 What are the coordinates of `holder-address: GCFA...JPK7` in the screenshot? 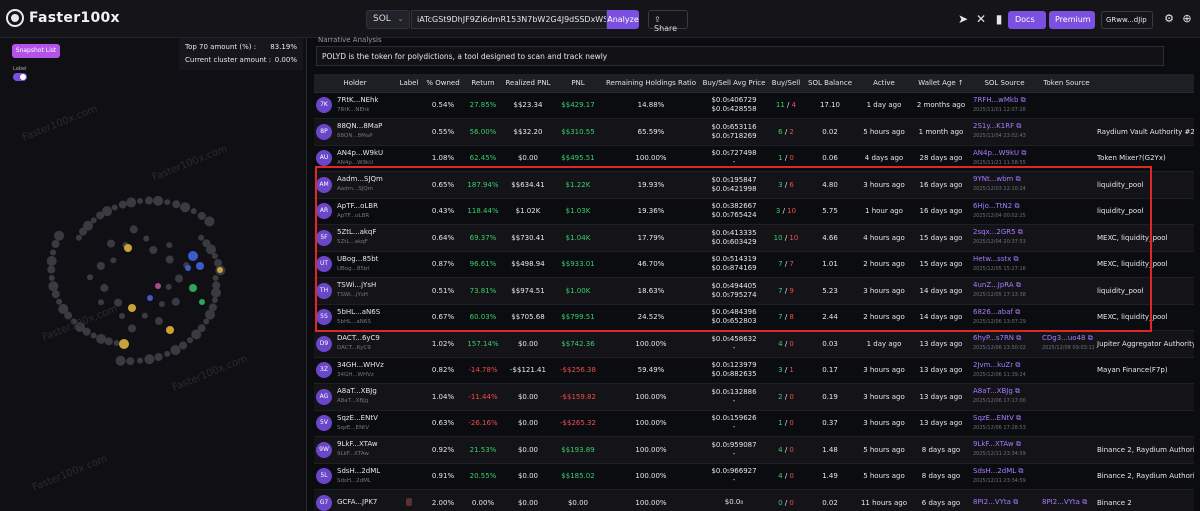 It's located at (357, 502).